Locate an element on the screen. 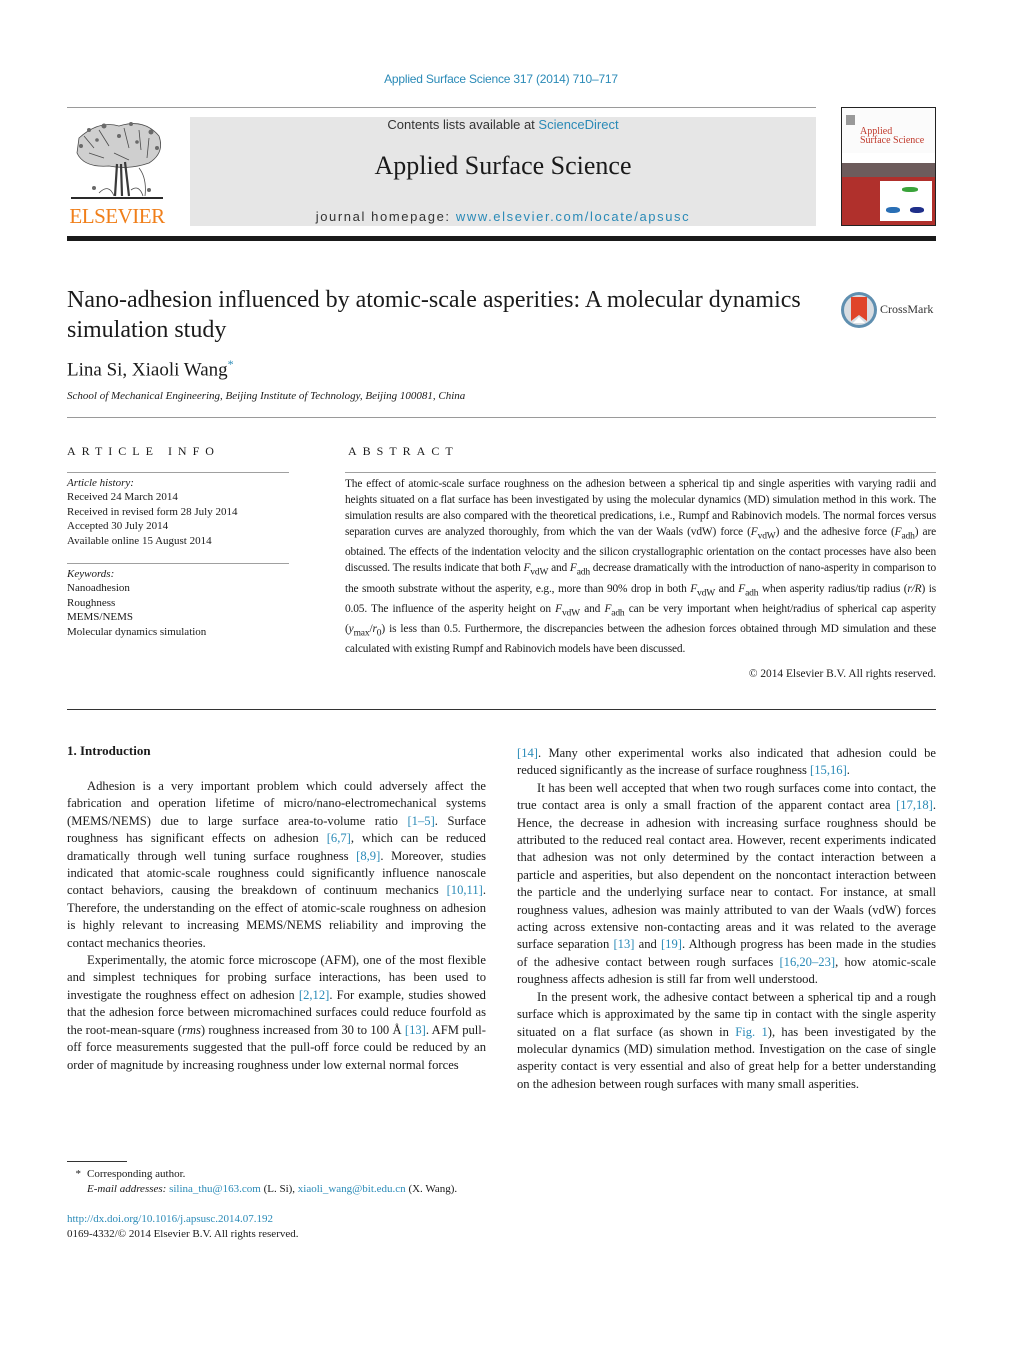 The image size is (1020, 1351). text-segment: . is located at coordinates (848, 770).